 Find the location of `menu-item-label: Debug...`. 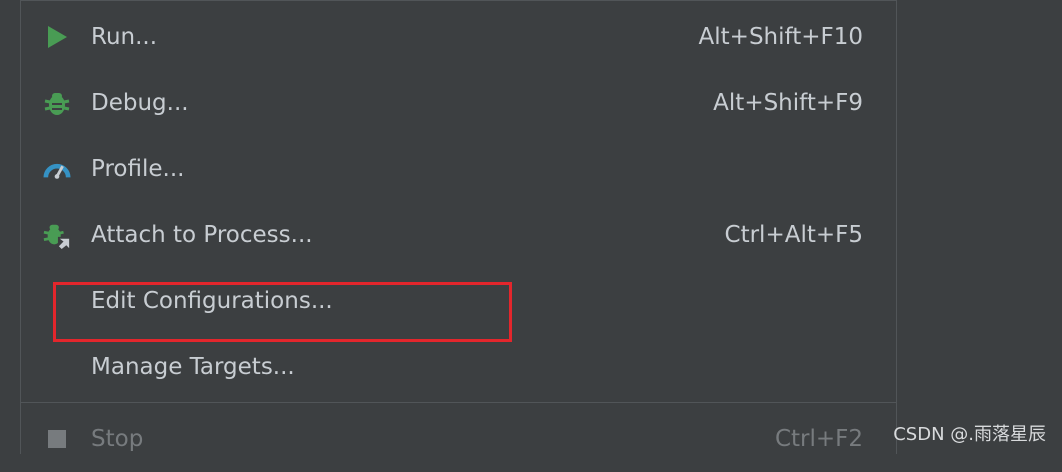

menu-item-label: Debug... is located at coordinates (140, 103).